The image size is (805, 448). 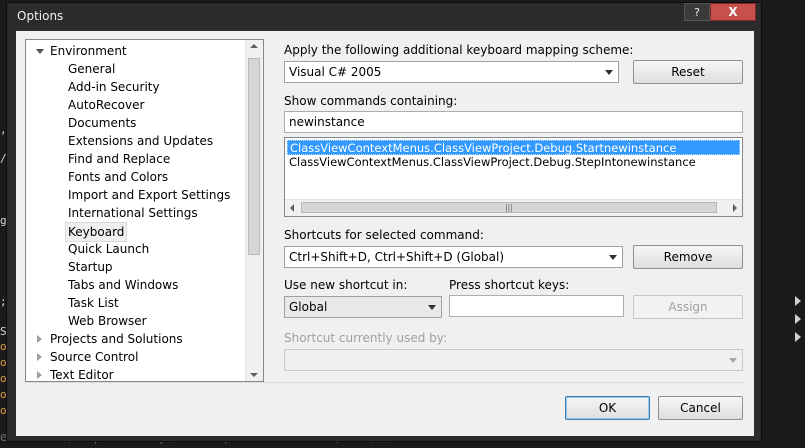 I want to click on scrollbar-thumb, so click(x=254, y=156).